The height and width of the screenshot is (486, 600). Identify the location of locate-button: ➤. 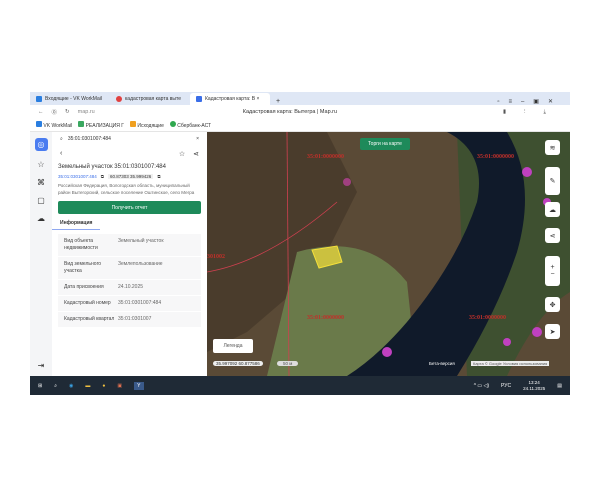
(552, 331).